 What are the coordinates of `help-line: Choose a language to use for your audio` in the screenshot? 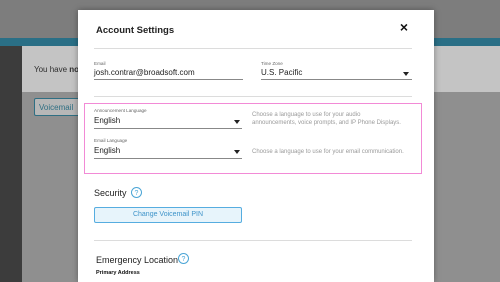 It's located at (306, 115).